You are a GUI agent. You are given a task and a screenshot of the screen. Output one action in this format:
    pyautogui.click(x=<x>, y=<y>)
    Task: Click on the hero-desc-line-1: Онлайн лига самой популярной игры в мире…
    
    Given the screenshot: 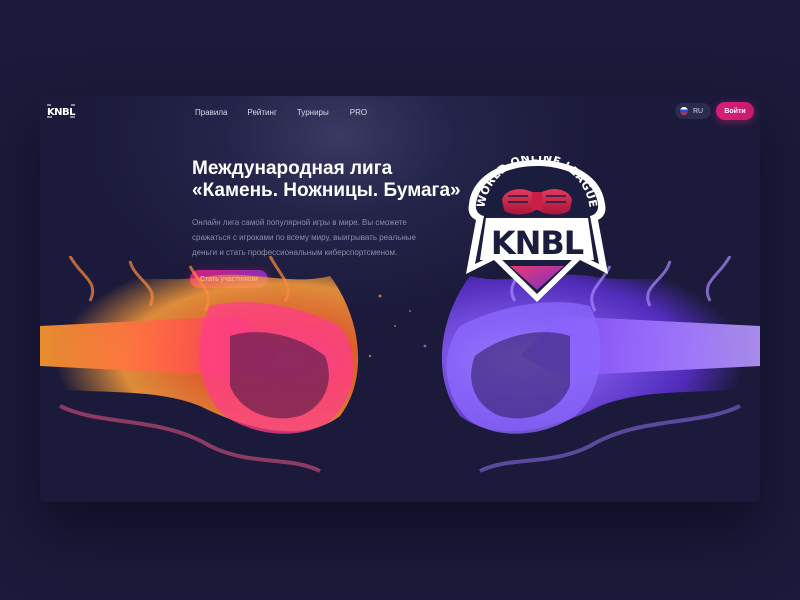 What is the action you would take?
    pyautogui.click(x=299, y=222)
    